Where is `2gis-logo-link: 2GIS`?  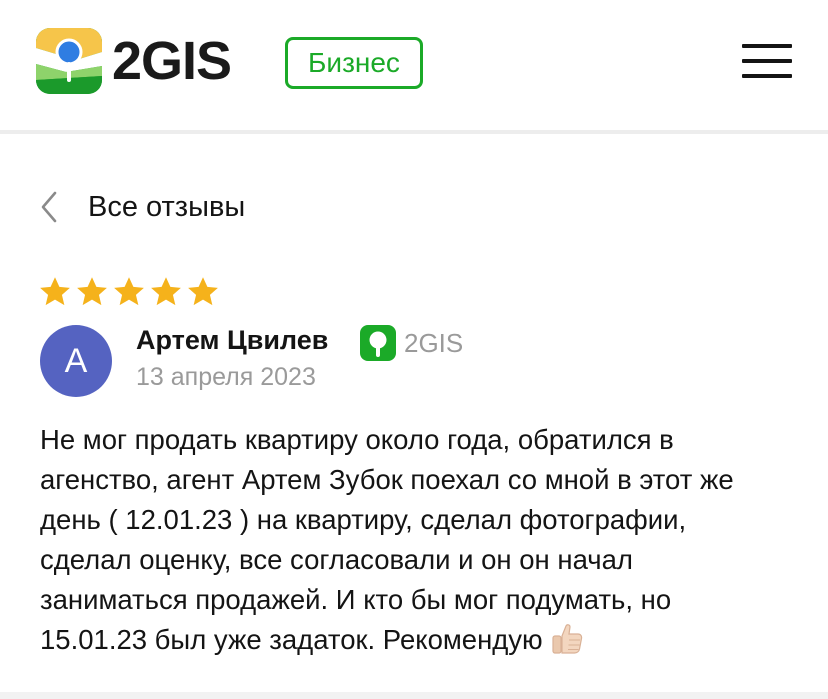
2gis-logo-link: 2GIS is located at coordinates (134, 61).